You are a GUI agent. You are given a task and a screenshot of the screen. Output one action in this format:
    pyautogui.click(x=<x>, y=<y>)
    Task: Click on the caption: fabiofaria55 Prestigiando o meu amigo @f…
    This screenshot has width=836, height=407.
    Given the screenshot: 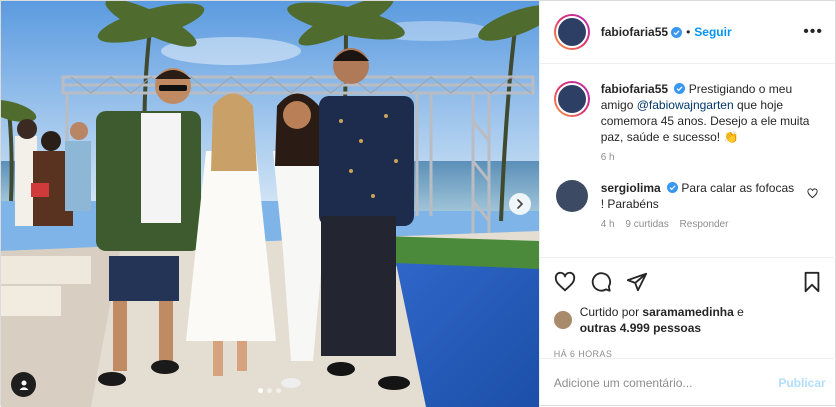 What is the action you would take?
    pyautogui.click(x=687, y=123)
    